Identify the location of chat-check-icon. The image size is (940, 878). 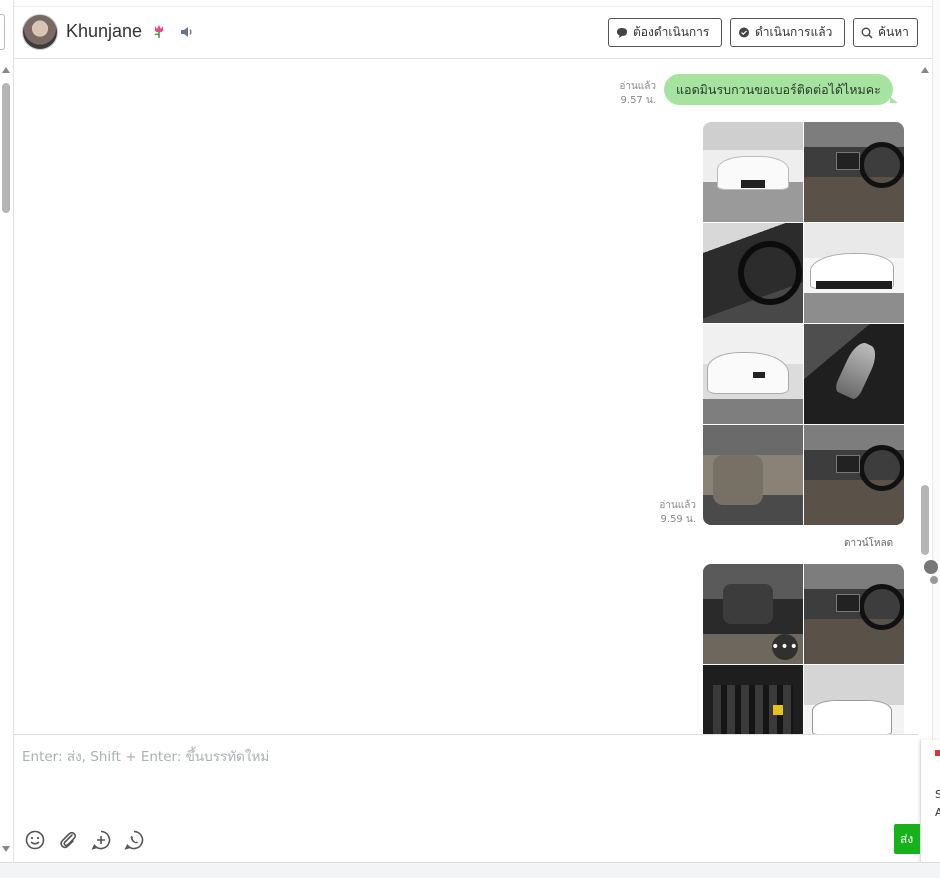
(744, 32).